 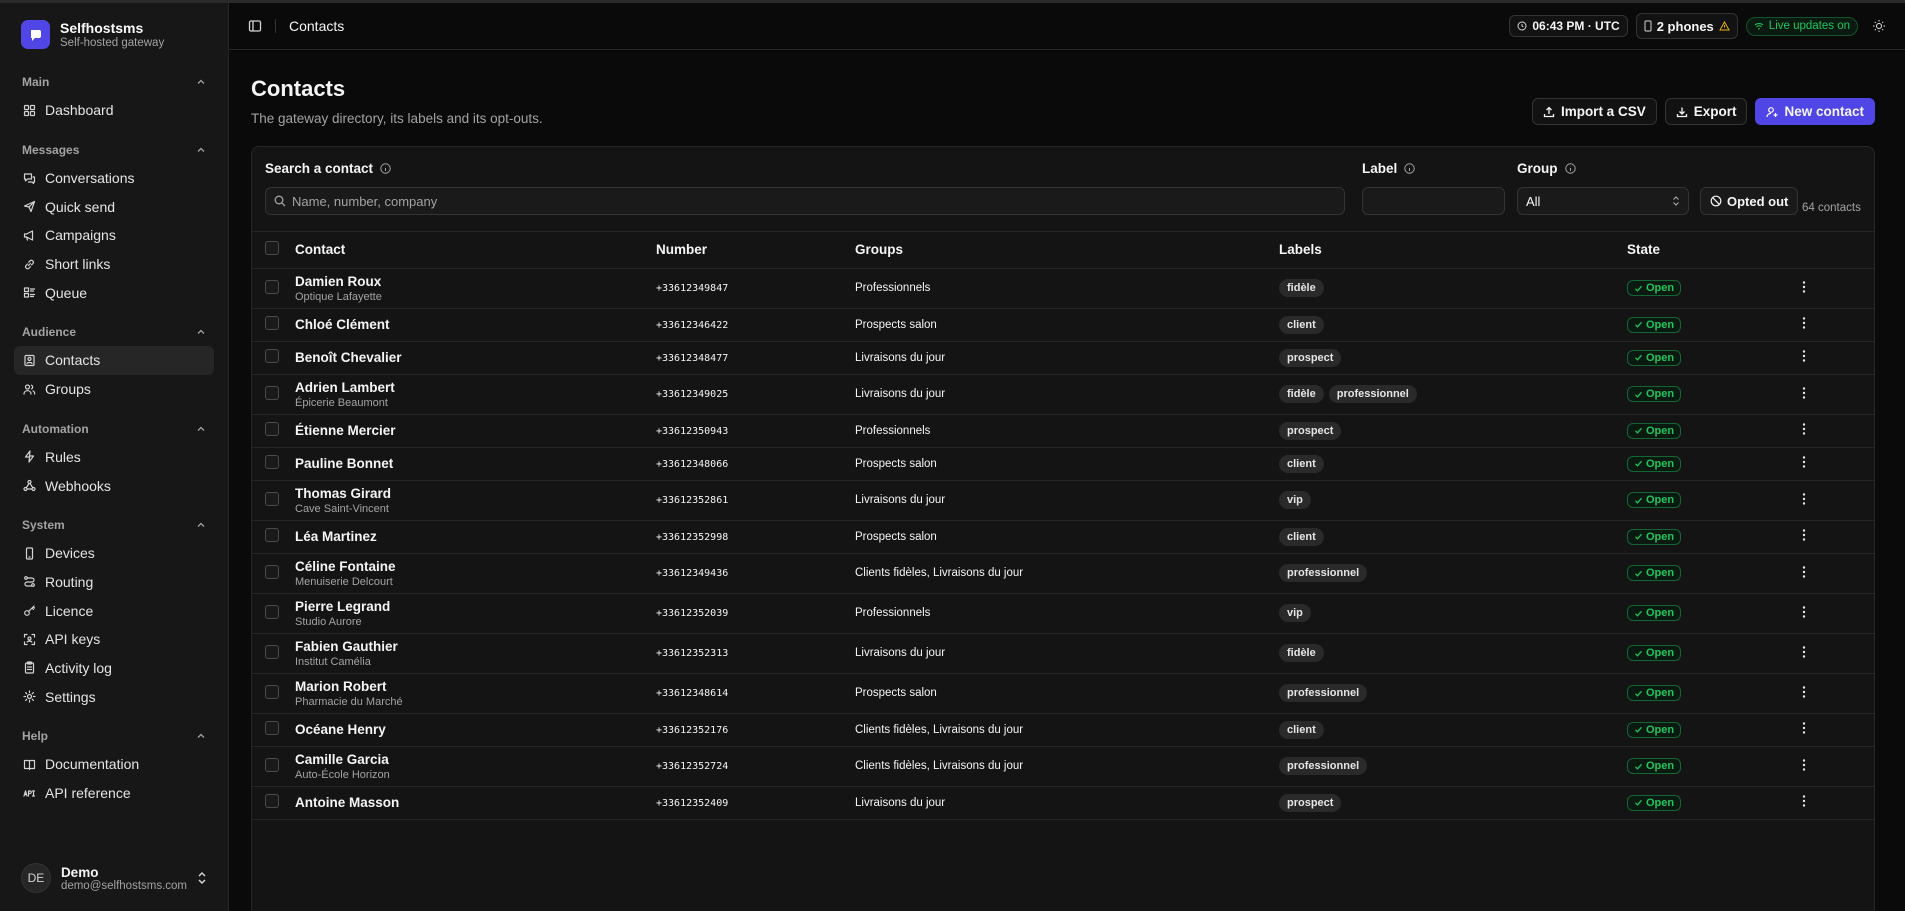 I want to click on sidebar-item-settings: Settings, so click(x=114, y=696).